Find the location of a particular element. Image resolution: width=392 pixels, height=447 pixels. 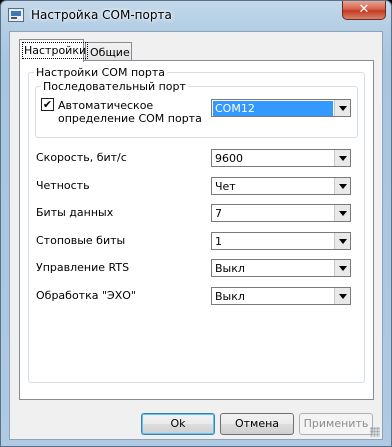

apply-button: Применить is located at coordinates (336, 424).